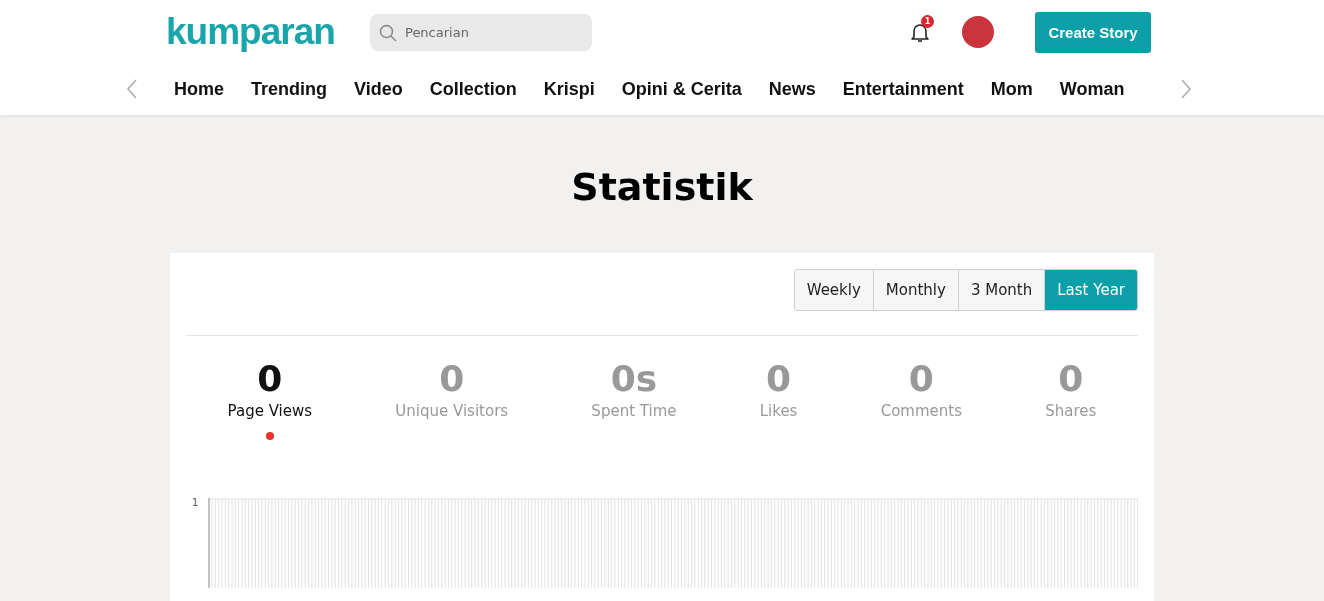 This screenshot has width=1324, height=601. What do you see at coordinates (681, 89) in the screenshot?
I see `nav-link: Opini & Cerita` at bounding box center [681, 89].